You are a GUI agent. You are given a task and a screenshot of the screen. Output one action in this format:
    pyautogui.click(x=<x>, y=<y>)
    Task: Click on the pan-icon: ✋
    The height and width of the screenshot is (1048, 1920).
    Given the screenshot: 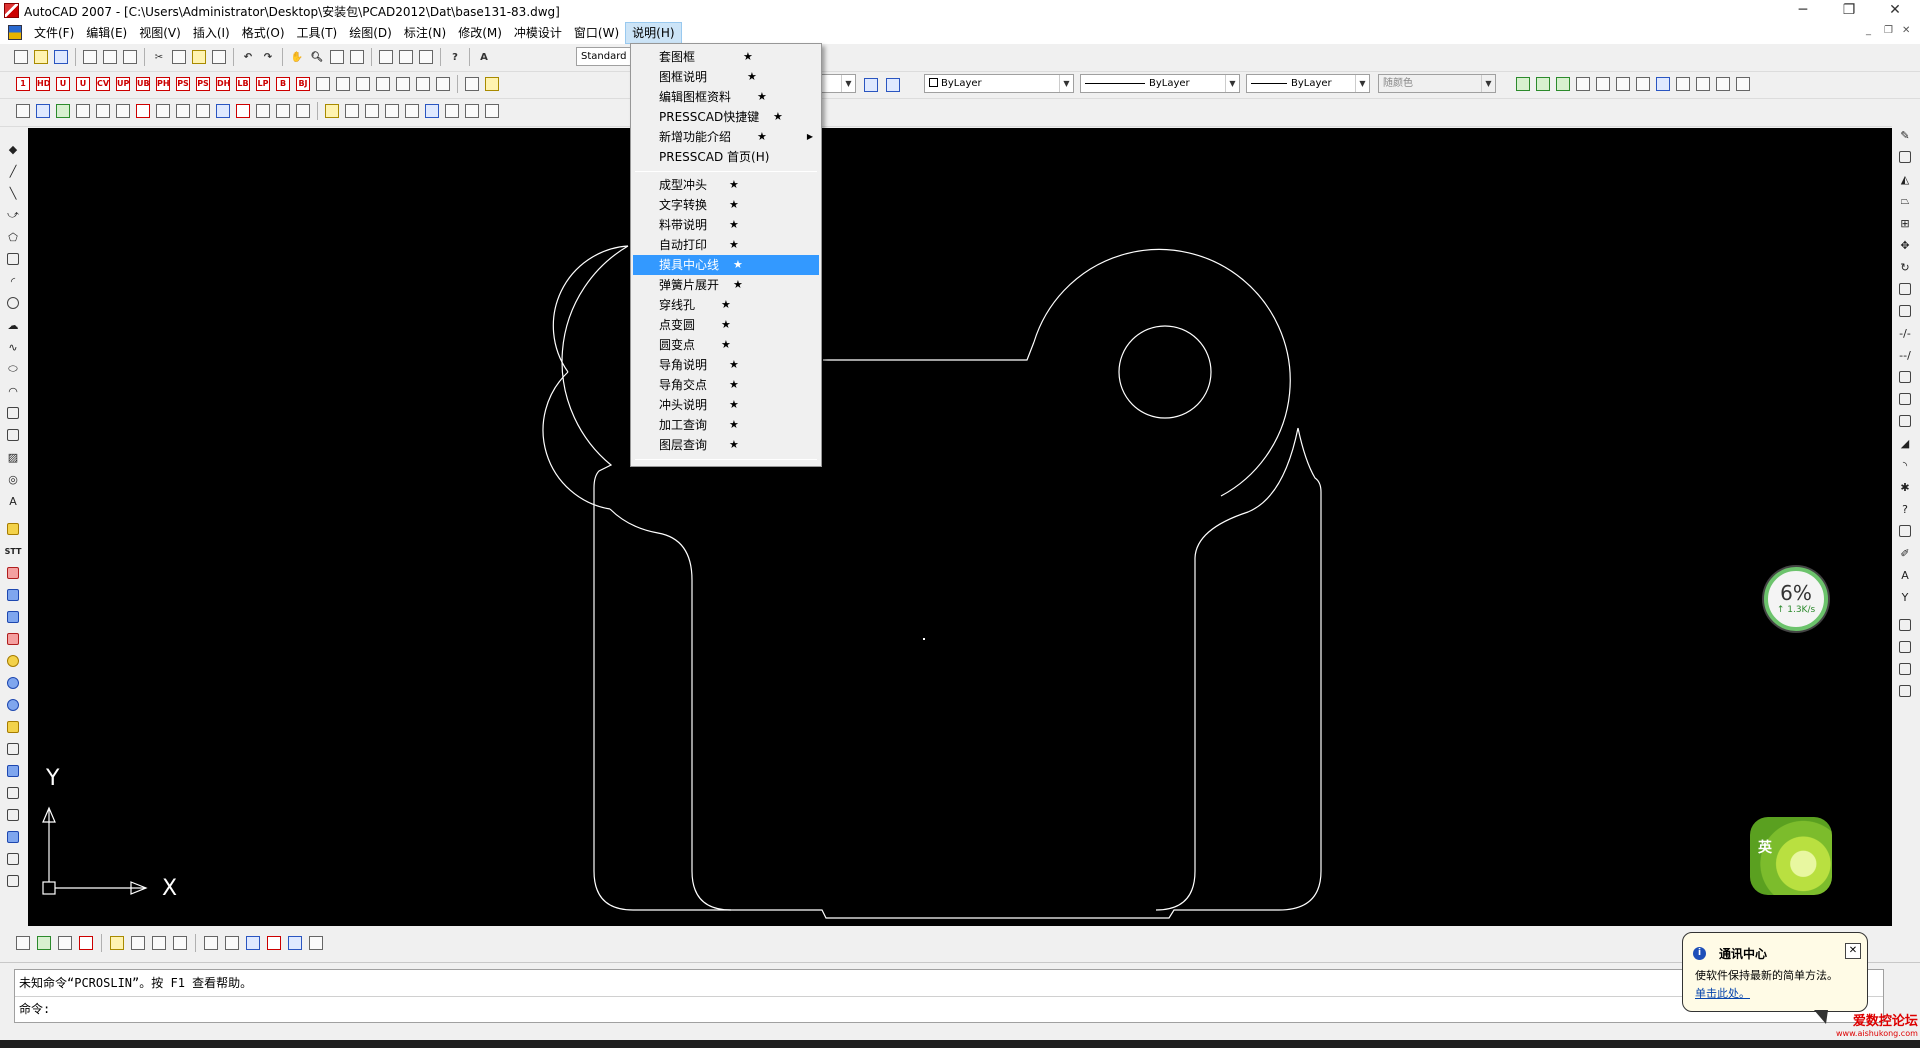 What is the action you would take?
    pyautogui.click(x=297, y=57)
    